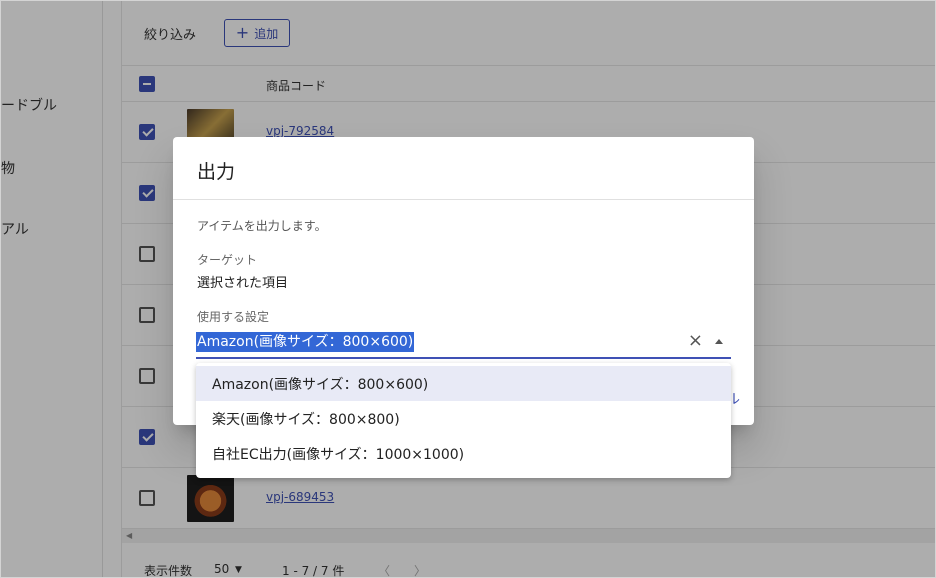 The width and height of the screenshot is (936, 578). I want to click on option-rakuten: 楽天(画像サイズ：800×800), so click(463, 418).